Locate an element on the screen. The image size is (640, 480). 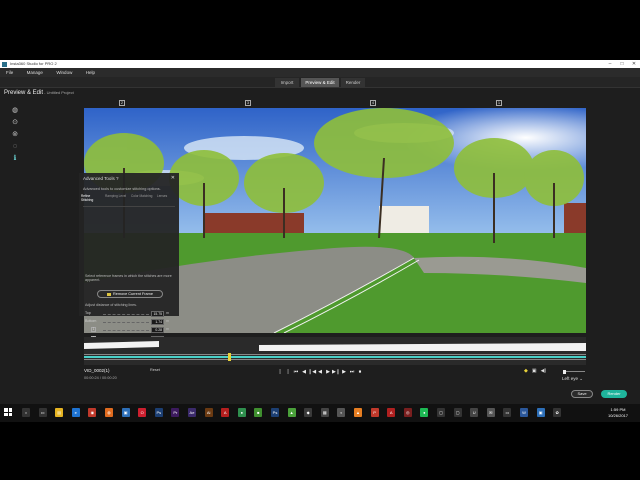
search-icon: ○ is located at coordinates (26, 412).